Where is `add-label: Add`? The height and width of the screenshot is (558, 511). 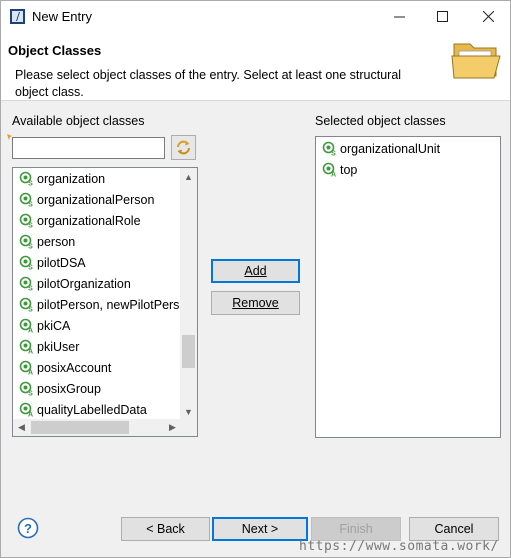 add-label: Add is located at coordinates (255, 271).